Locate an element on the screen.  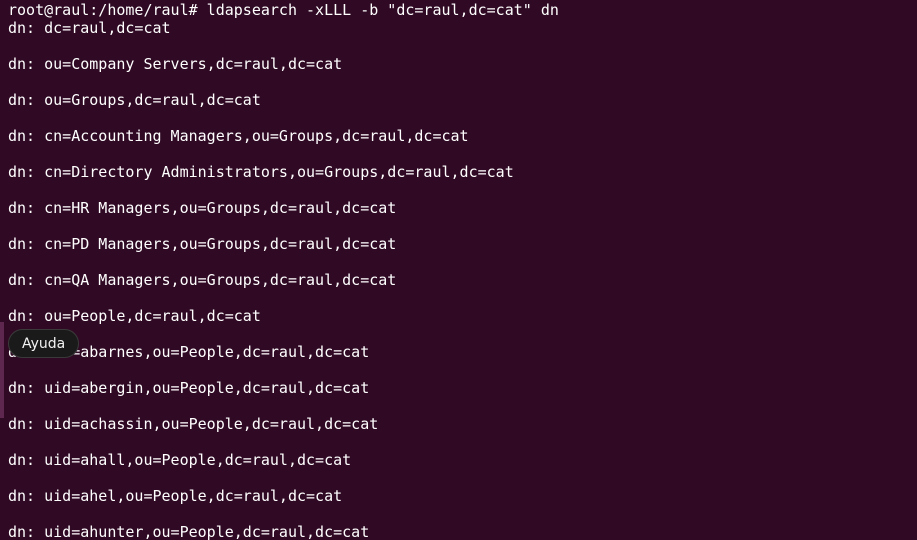
output-line: dn: ou=Company Servers,dc=raul,dc=cat is located at coordinates (175, 64).